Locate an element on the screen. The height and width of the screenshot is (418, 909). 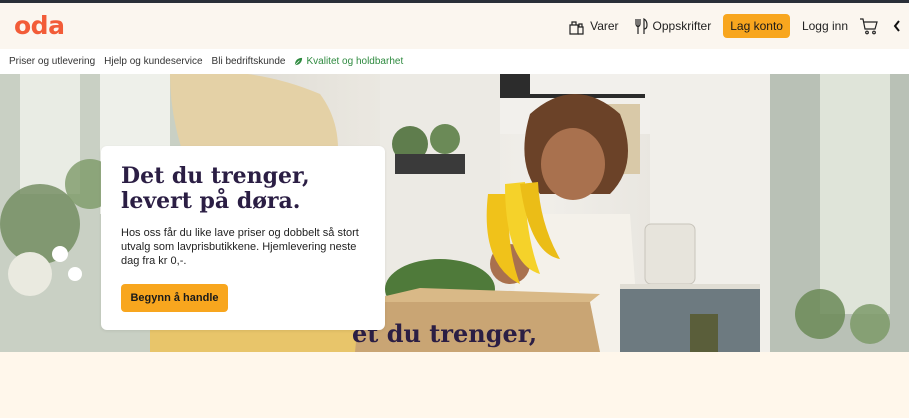
login-link: Logg inn is located at coordinates (825, 26).